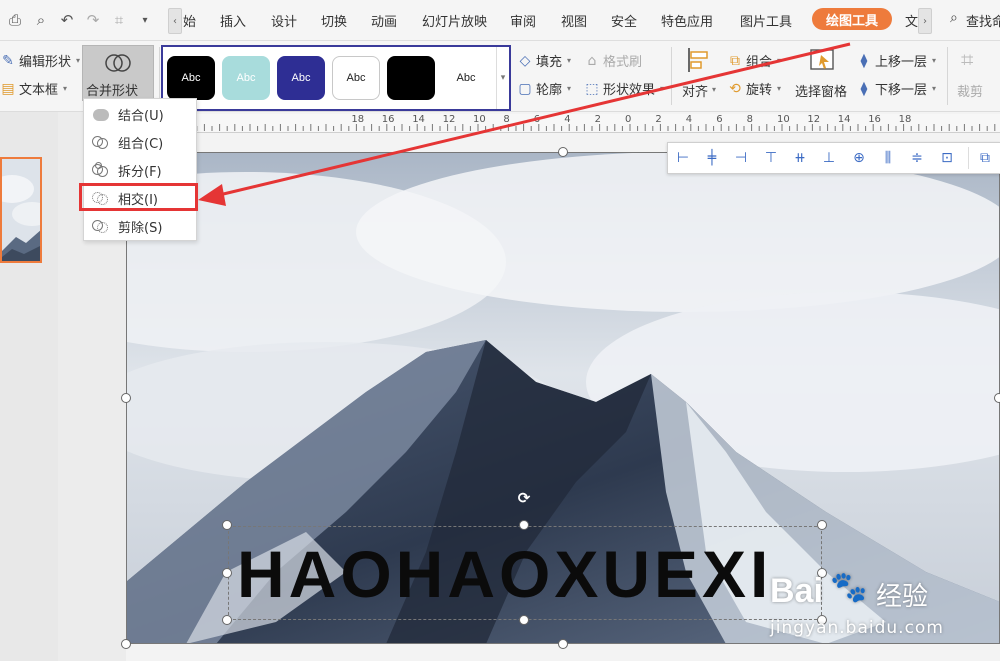 The height and width of the screenshot is (661, 1000). What do you see at coordinates (126, 398) in the screenshot?
I see `resize-handle-left` at bounding box center [126, 398].